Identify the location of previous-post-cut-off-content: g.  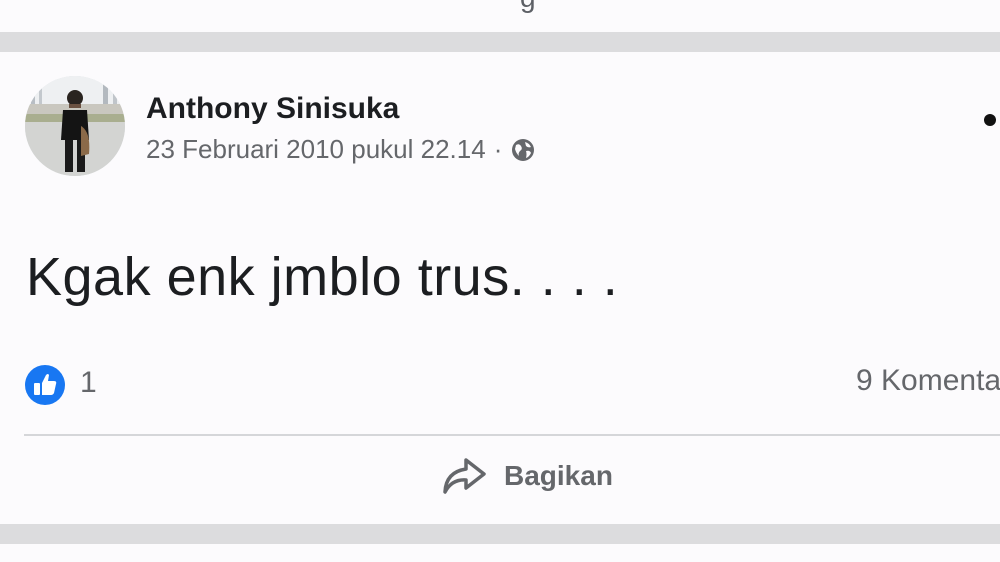
(528, 7).